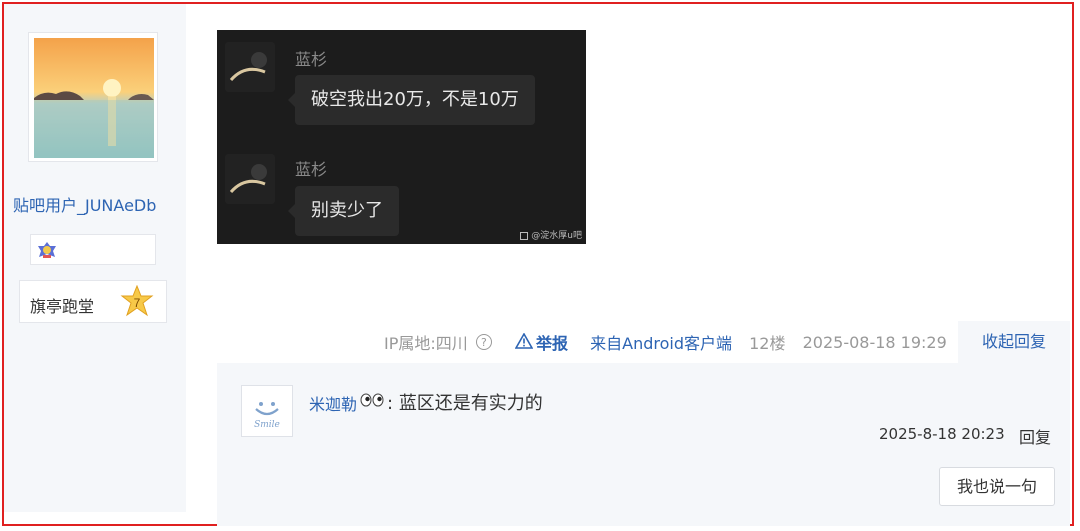 The height and width of the screenshot is (531, 1080). I want to click on level-box: 旗亭跑堂 7, so click(93, 301).